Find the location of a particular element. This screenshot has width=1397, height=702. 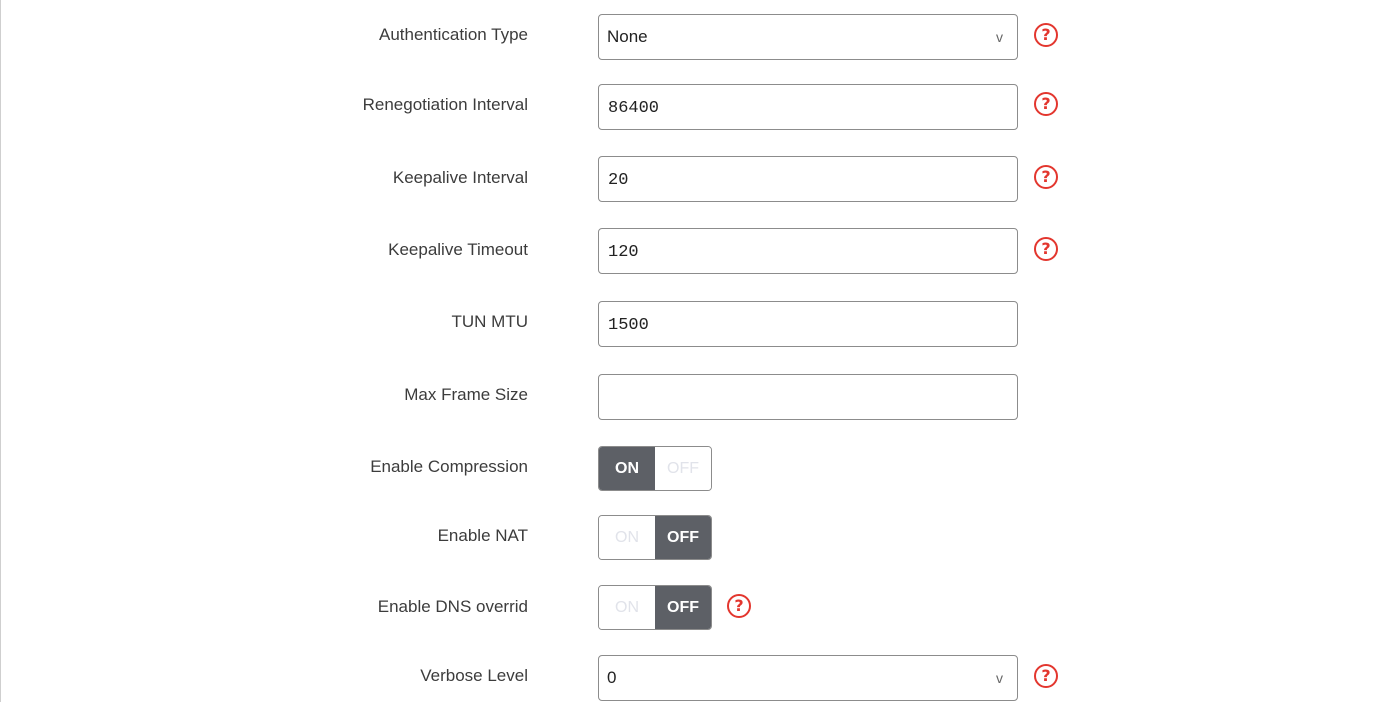

tun-mtu-input: 1500 is located at coordinates (808, 324).